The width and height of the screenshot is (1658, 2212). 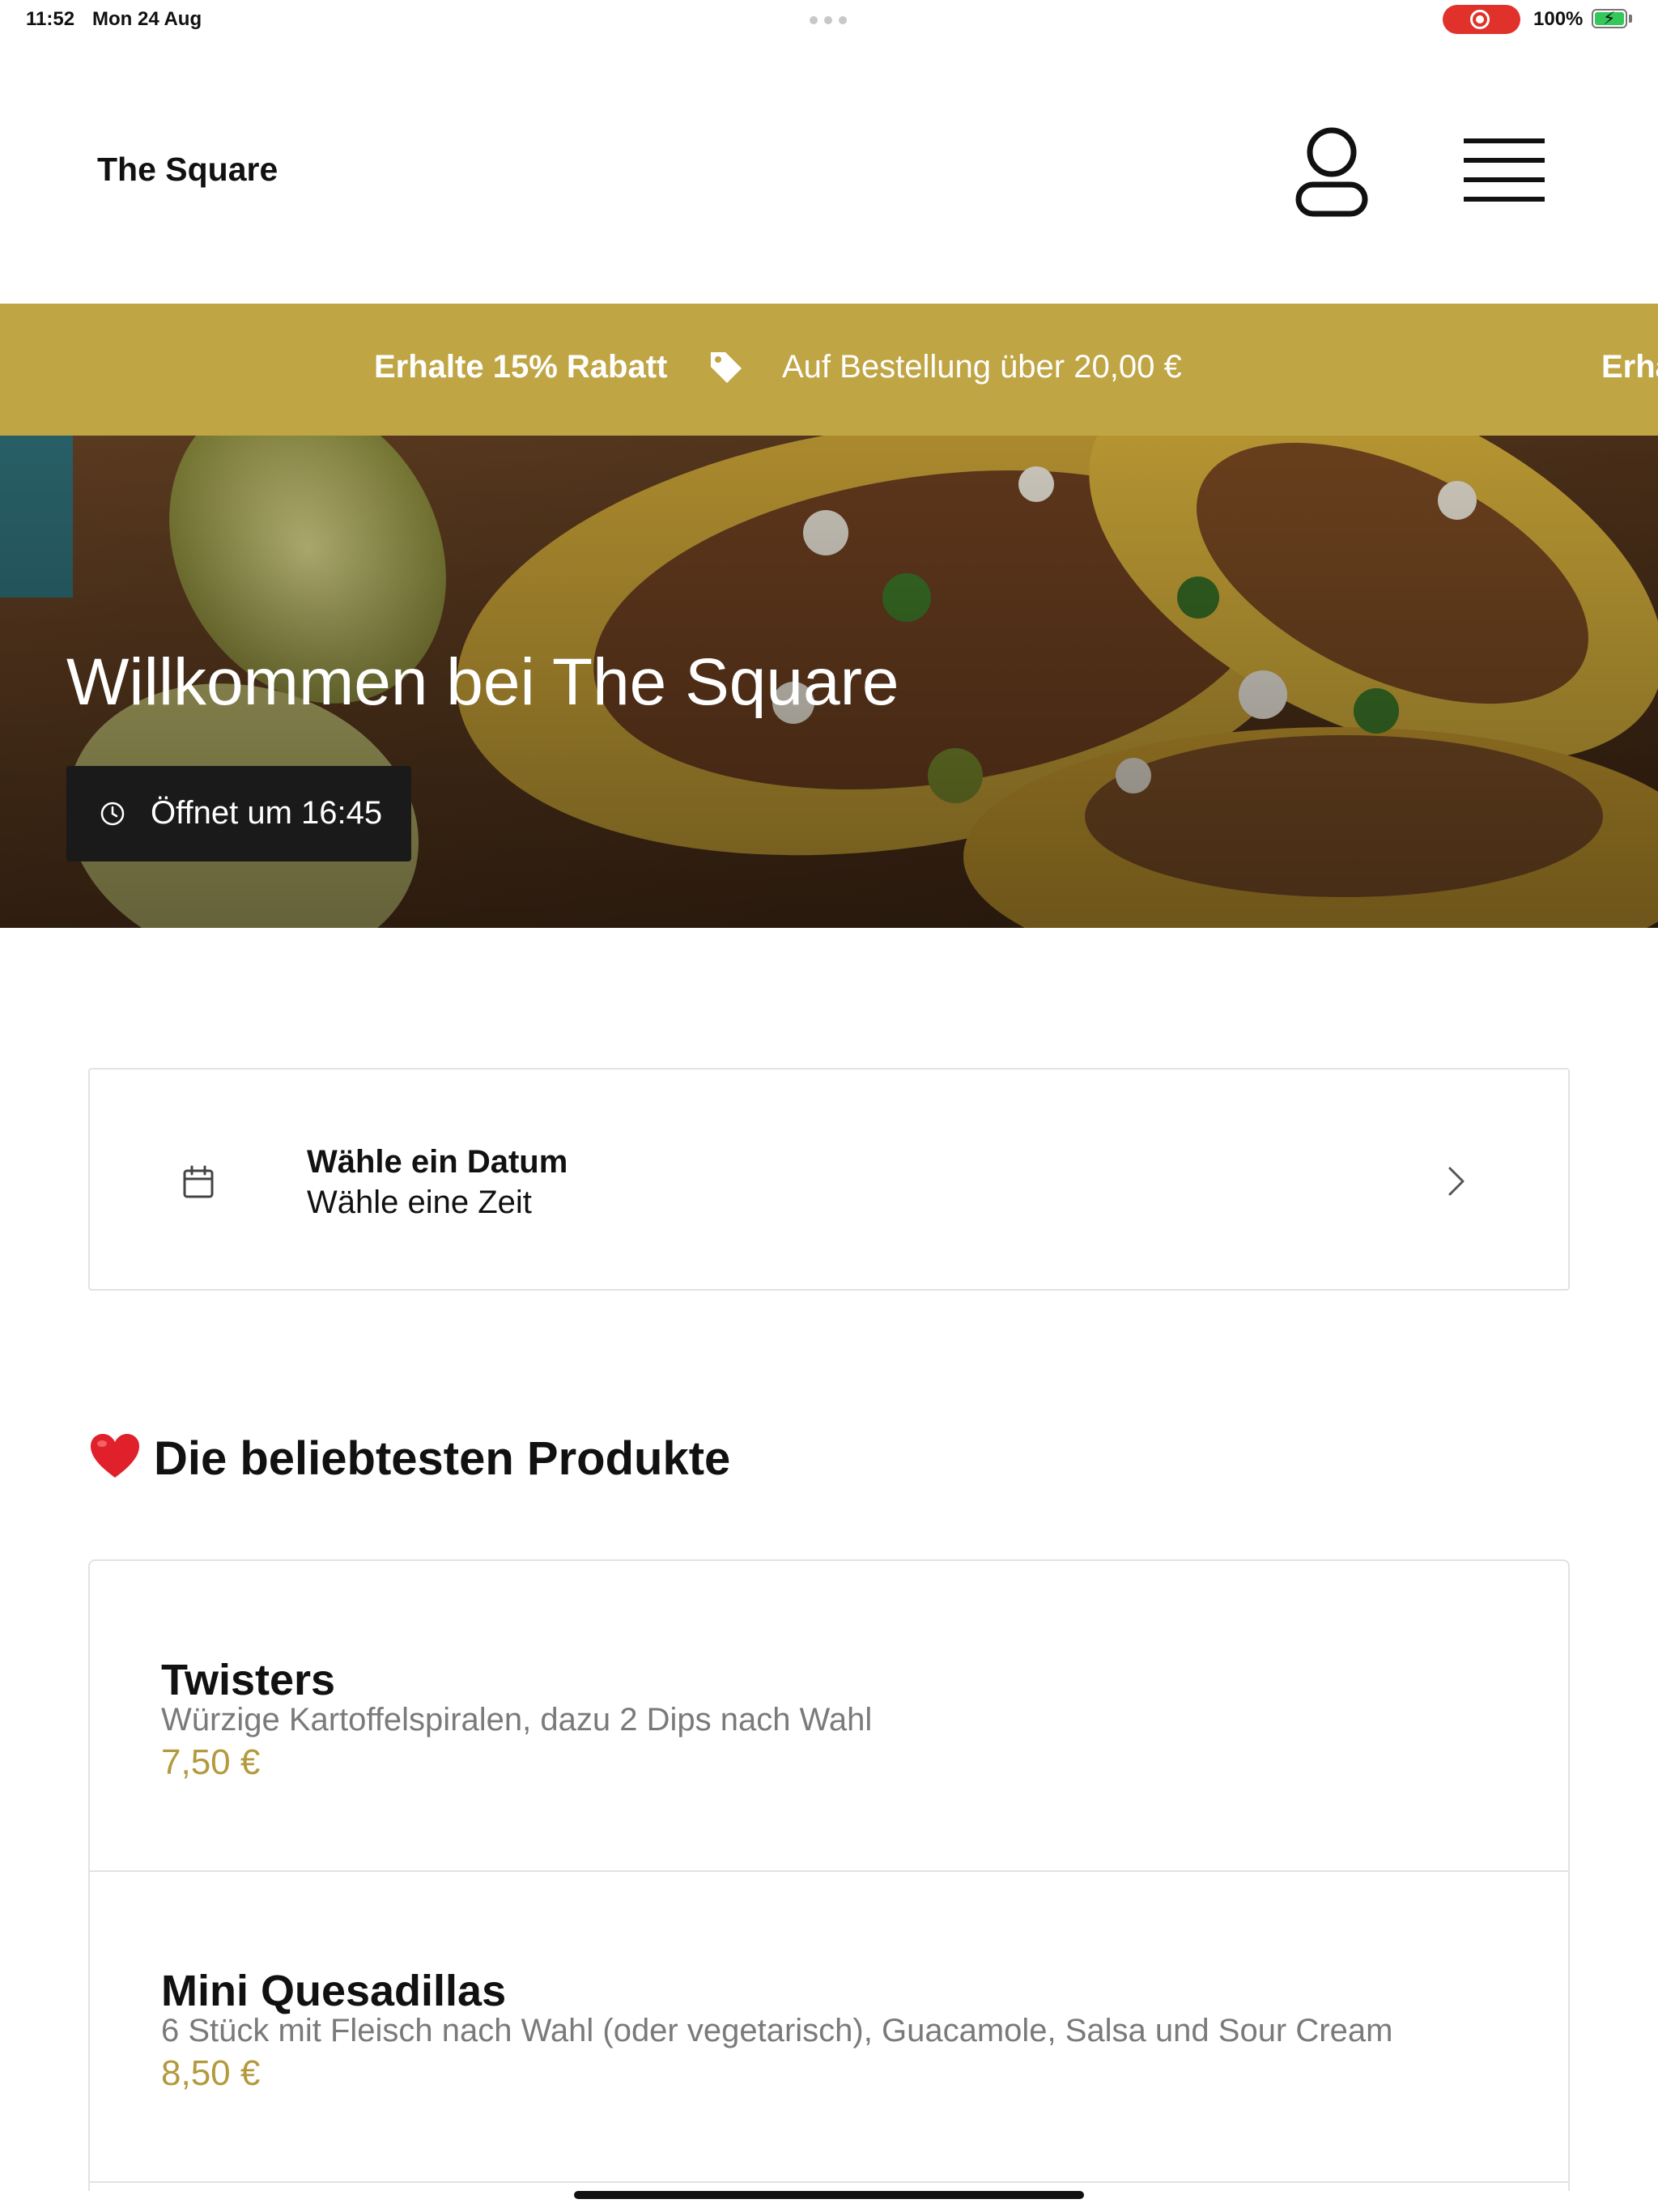 What do you see at coordinates (50, 19) in the screenshot?
I see `status-time: 11:52` at bounding box center [50, 19].